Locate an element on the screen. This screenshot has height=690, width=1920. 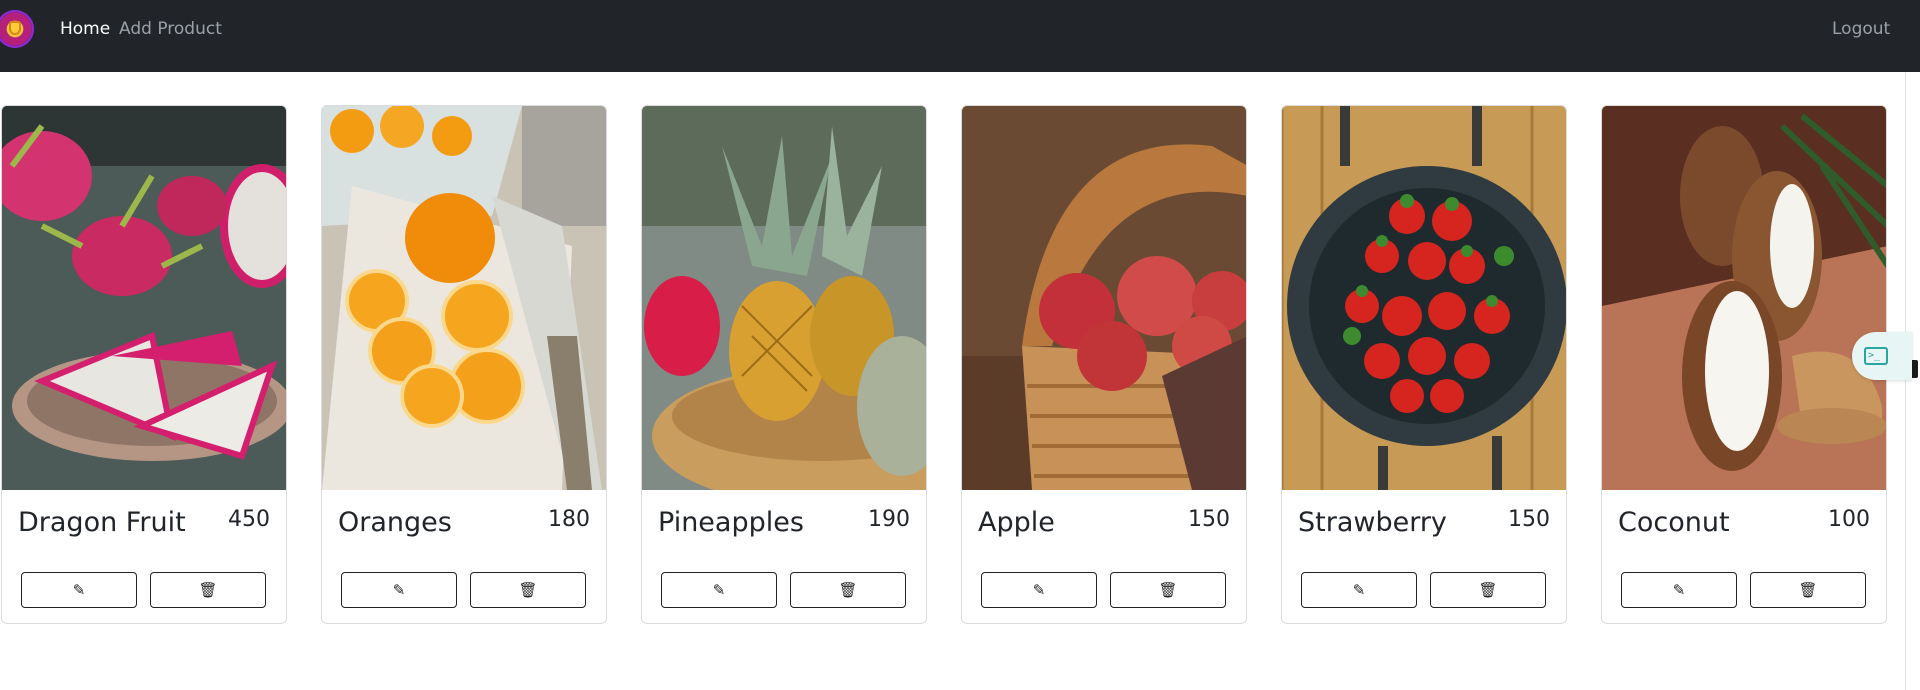
product-image-coconut is located at coordinates (1744, 298).